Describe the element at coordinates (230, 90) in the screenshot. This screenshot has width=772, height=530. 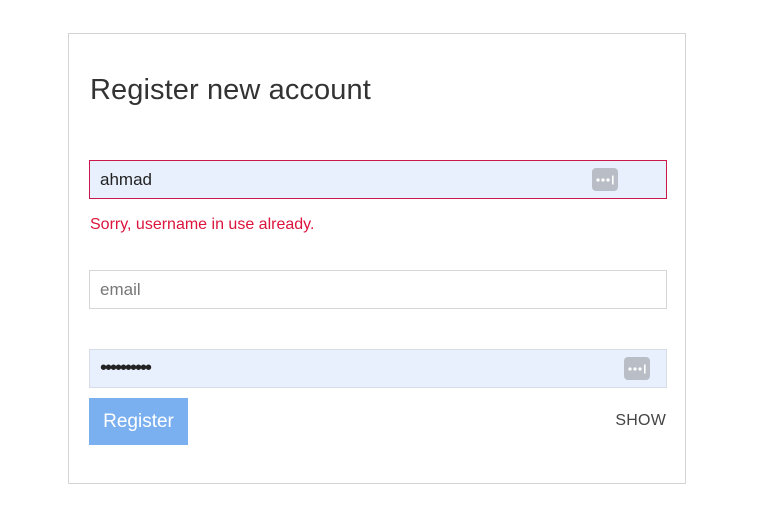
I see `page-title: Register new account` at that location.